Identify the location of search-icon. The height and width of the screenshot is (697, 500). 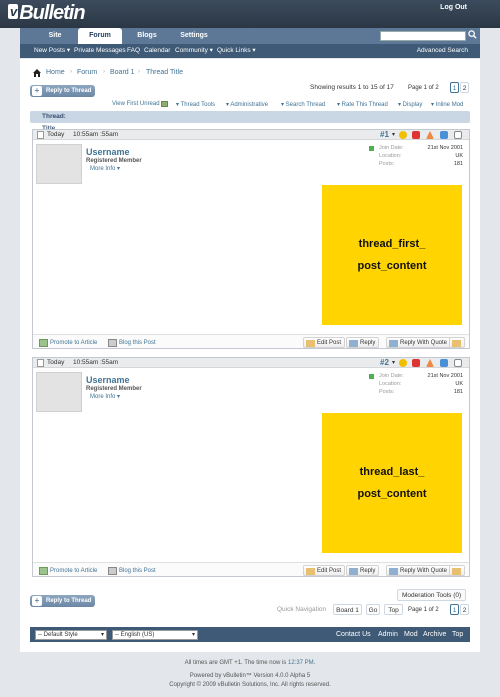
(472, 36).